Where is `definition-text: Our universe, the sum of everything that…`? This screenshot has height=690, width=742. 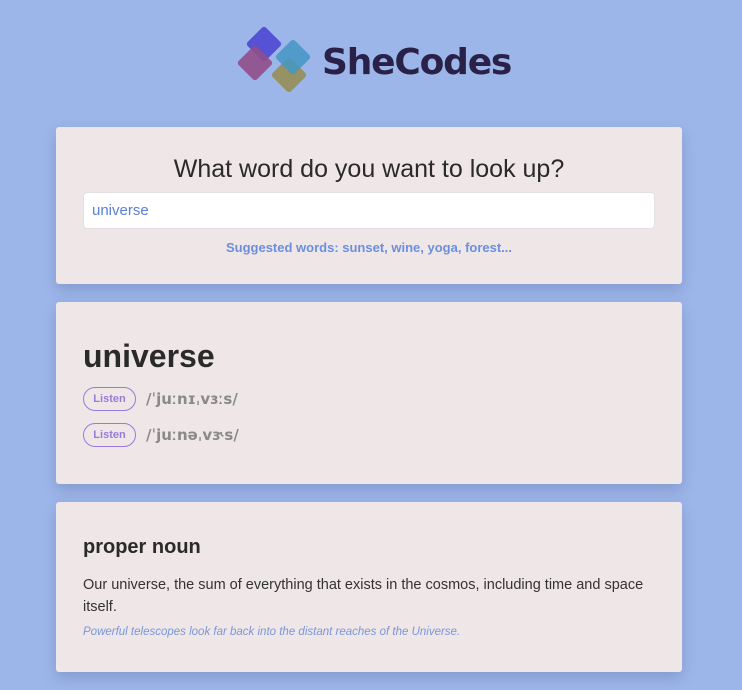 definition-text: Our universe, the sum of everything that… is located at coordinates (363, 596).